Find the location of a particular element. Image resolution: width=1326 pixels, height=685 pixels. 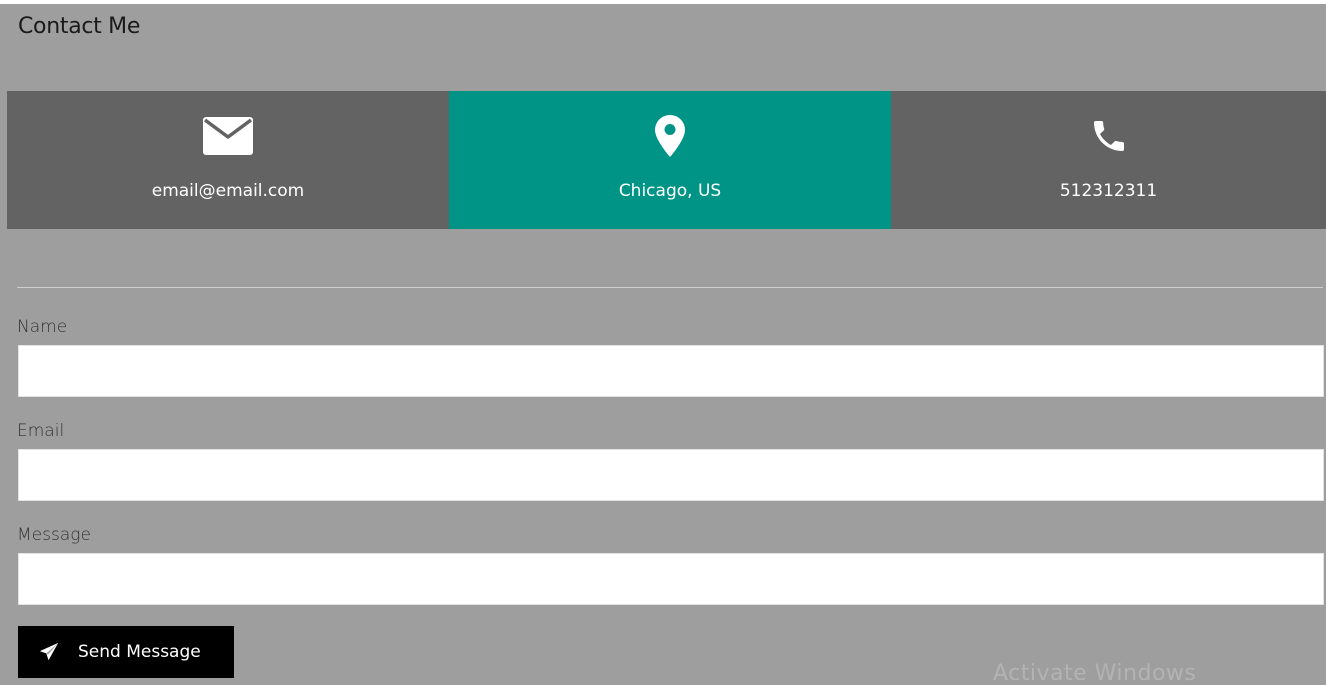

send-message-button: Send Message is located at coordinates (126, 652).